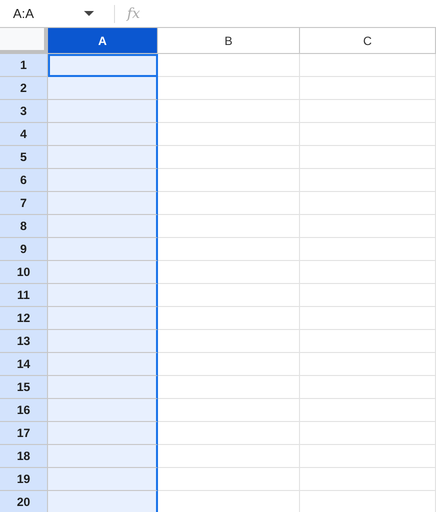 This screenshot has height=512, width=436. I want to click on function-label: fx, so click(133, 14).